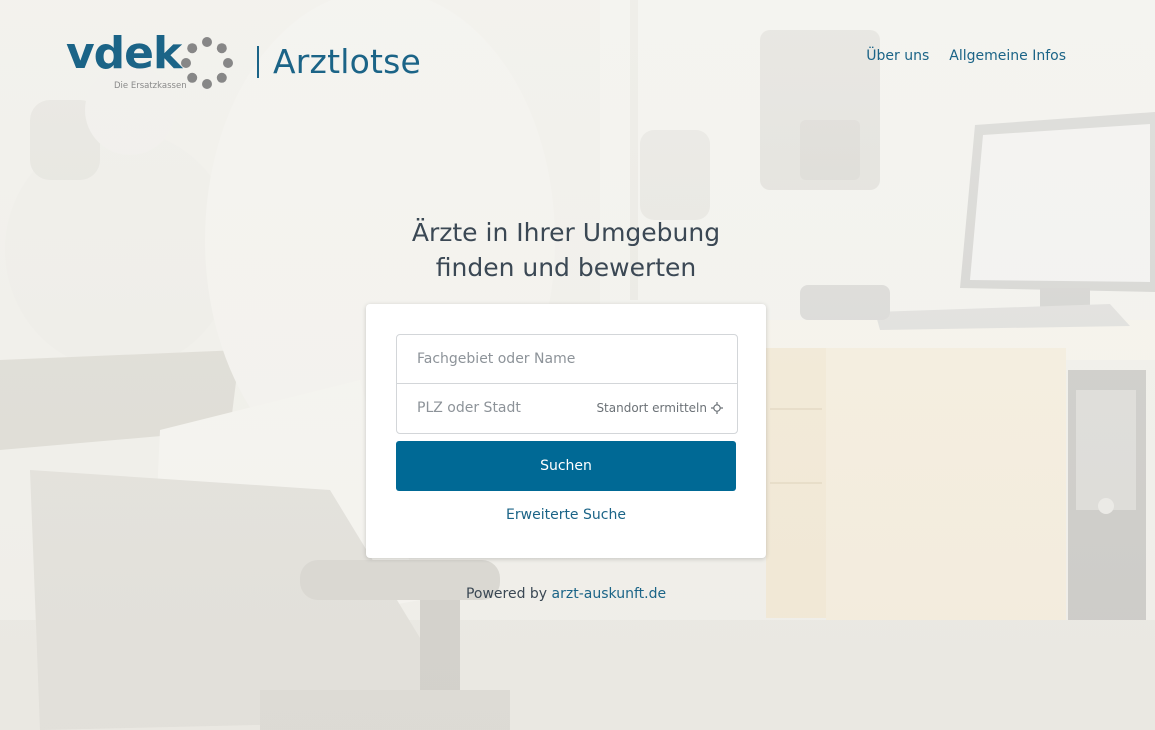 The height and width of the screenshot is (730, 1155). Describe the element at coordinates (651, 408) in the screenshot. I see `locate-label: Standort ermitteln` at that location.